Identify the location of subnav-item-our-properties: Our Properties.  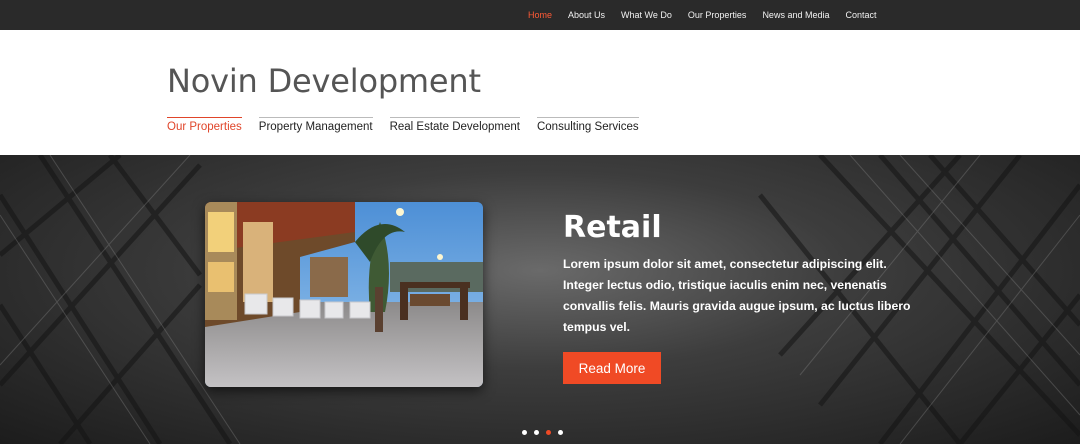
(204, 125).